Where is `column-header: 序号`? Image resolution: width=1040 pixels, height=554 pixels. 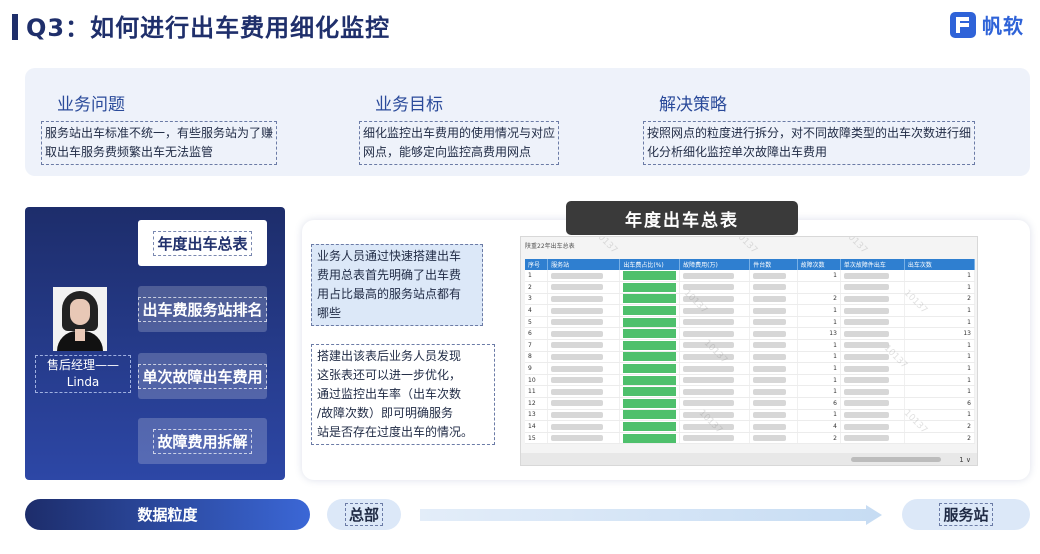 column-header: 序号 is located at coordinates (537, 264).